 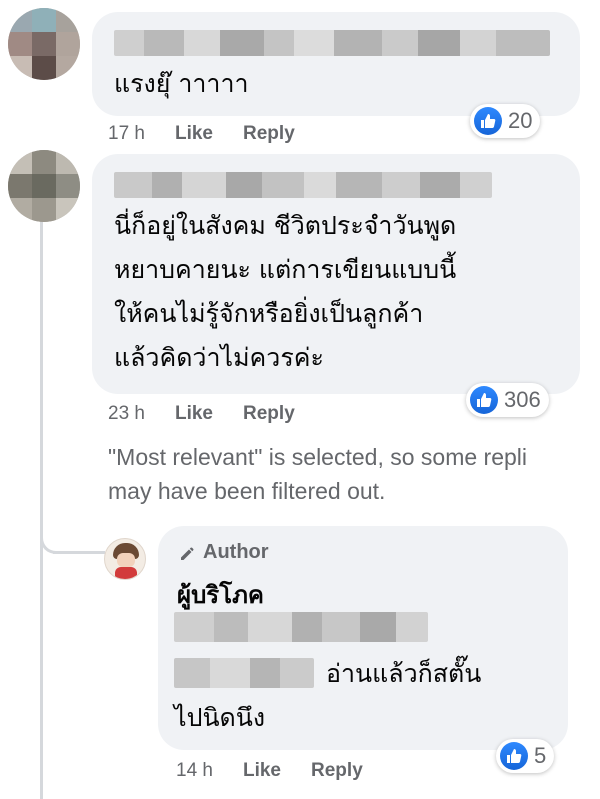 What do you see at coordinates (520, 120) in the screenshot?
I see `reaction-count: 20` at bounding box center [520, 120].